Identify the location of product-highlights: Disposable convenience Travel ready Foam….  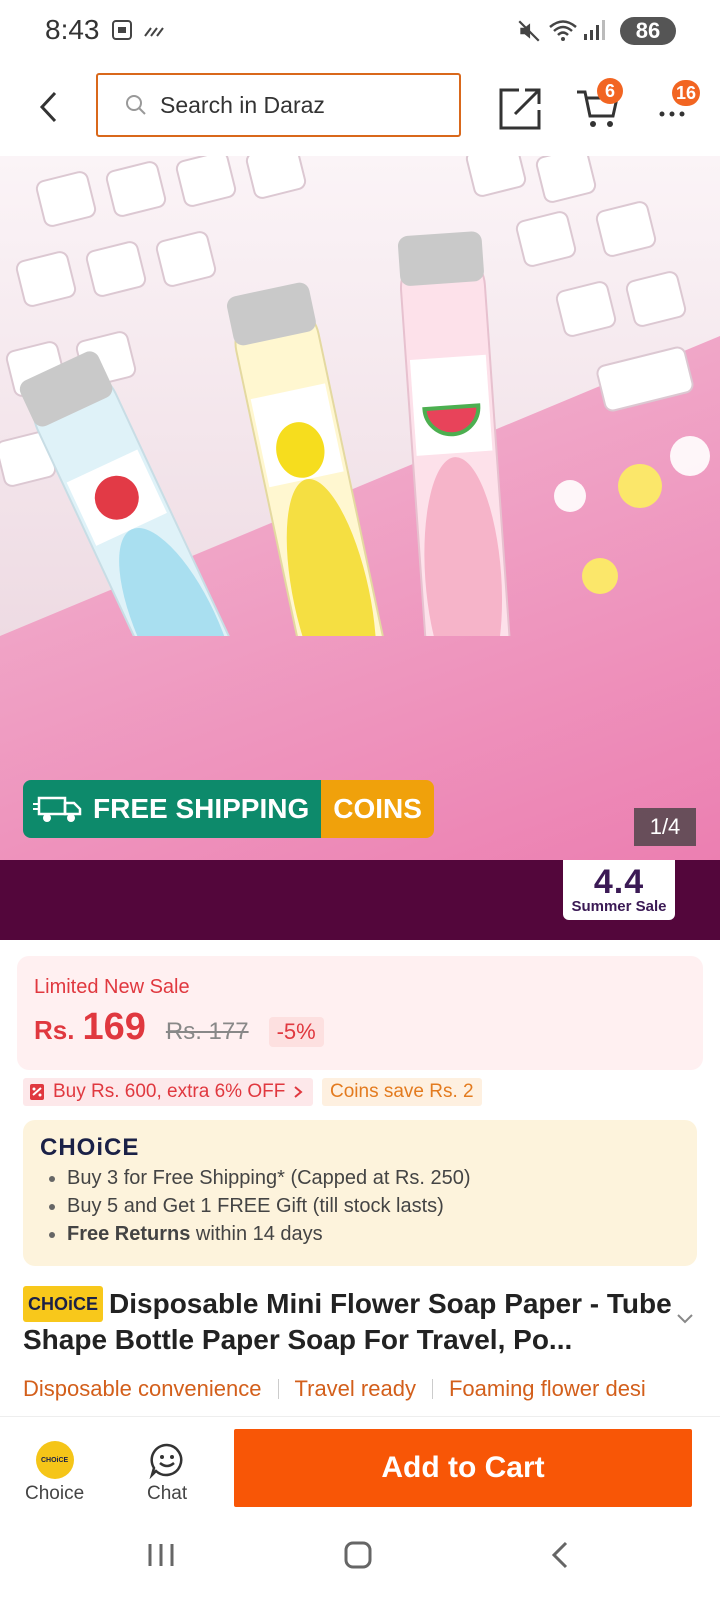
(371, 1389).